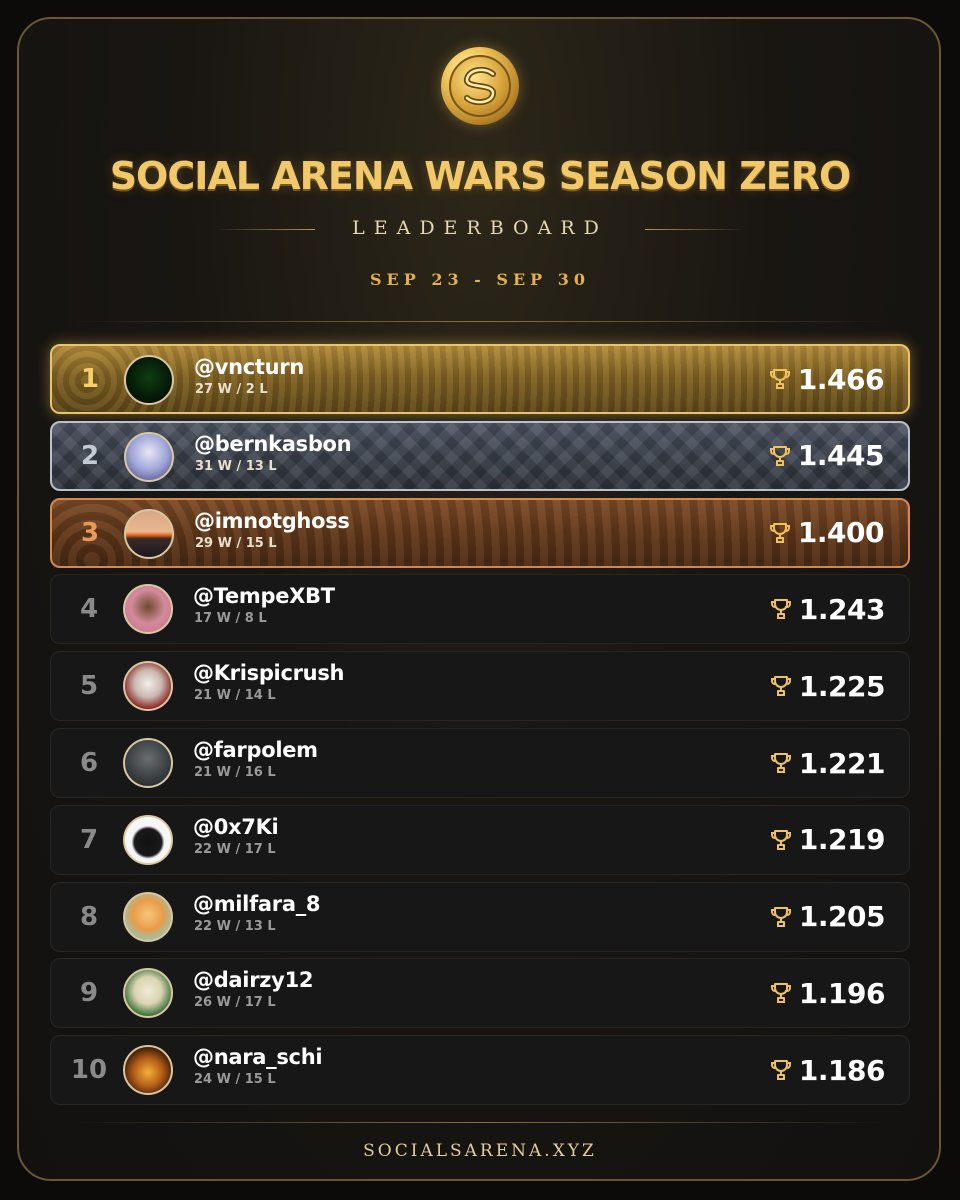 The image size is (960, 1200). Describe the element at coordinates (253, 980) in the screenshot. I see `username: @dairzy12` at that location.